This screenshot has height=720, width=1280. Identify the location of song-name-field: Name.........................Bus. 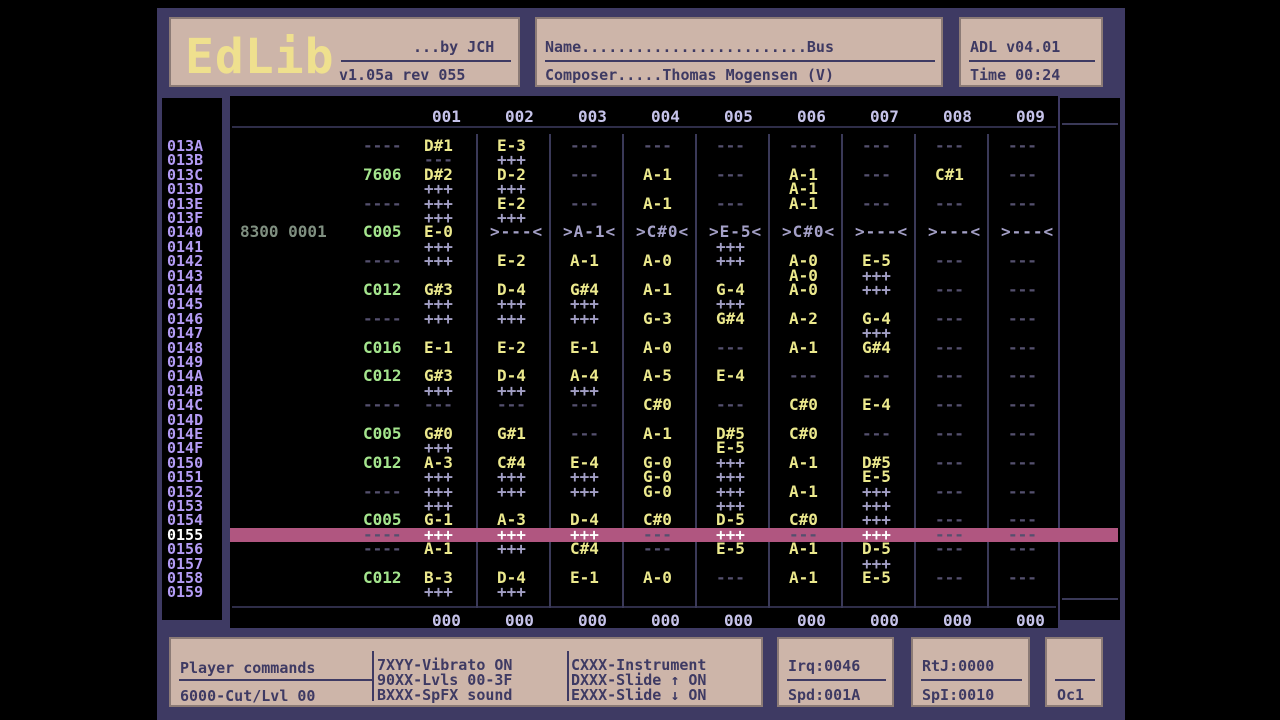
(689, 47).